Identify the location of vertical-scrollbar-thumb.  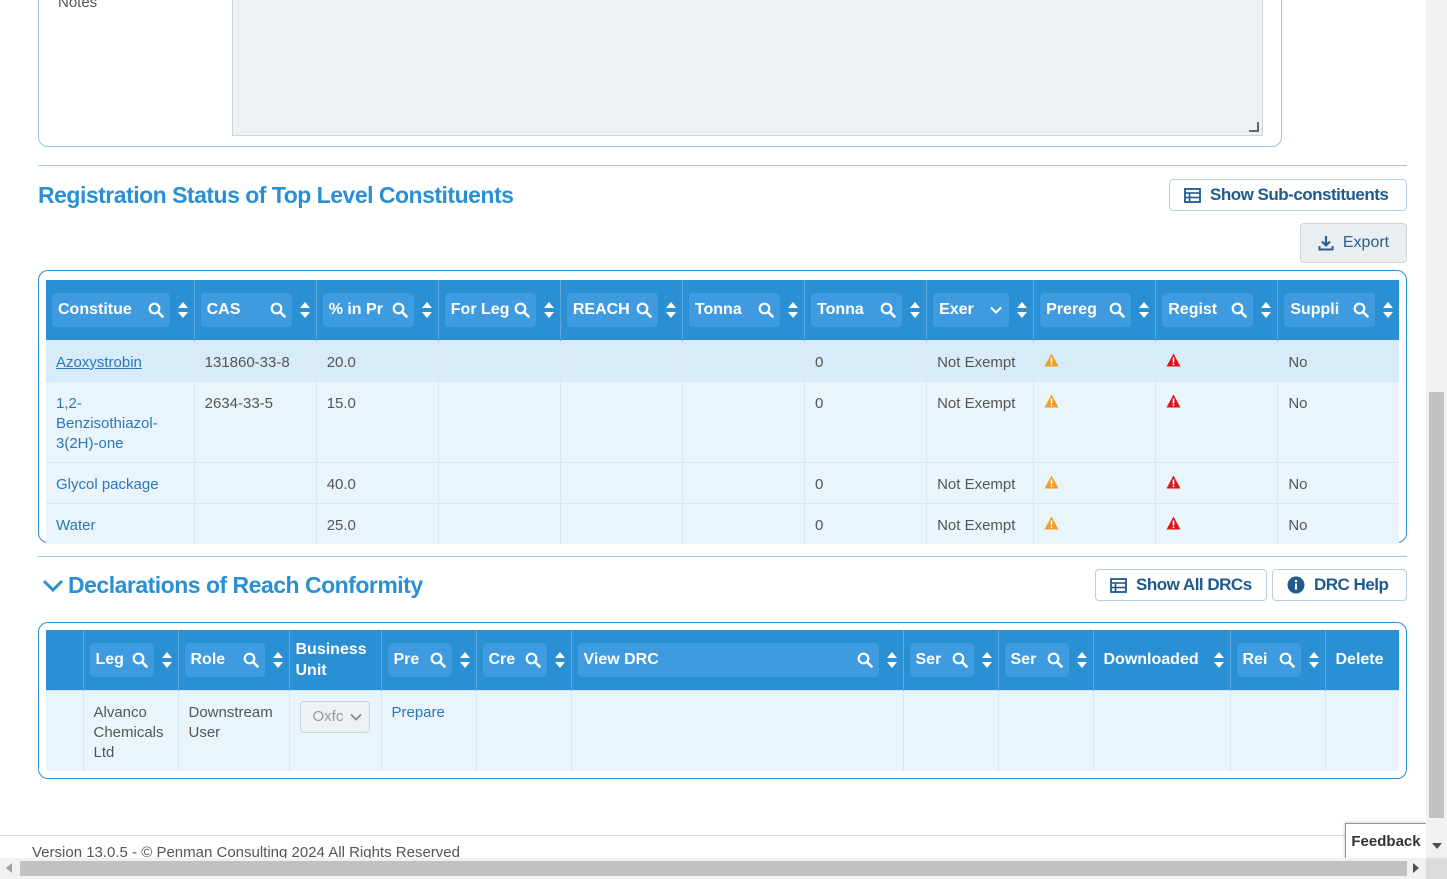
(1436, 605).